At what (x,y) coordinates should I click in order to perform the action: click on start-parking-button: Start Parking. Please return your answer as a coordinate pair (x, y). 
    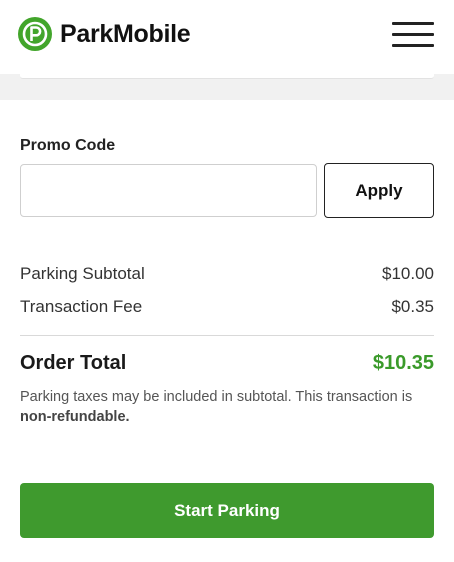
    Looking at the image, I should click on (227, 510).